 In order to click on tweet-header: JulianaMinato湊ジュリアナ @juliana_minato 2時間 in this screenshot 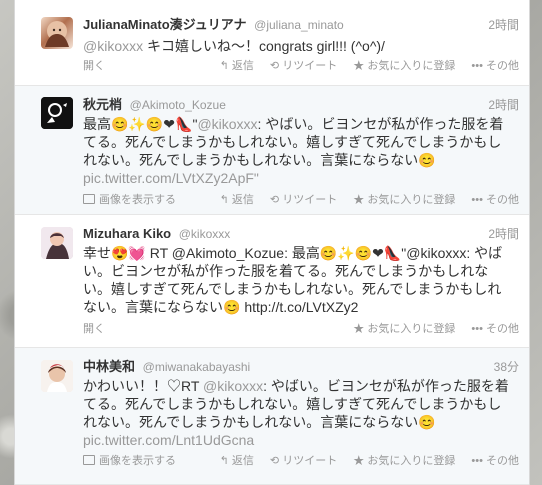, I will do `click(301, 25)`.